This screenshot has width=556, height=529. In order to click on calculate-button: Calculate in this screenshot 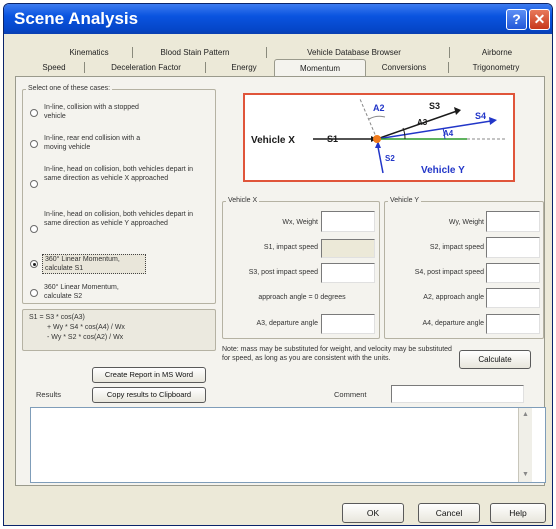, I will do `click(495, 359)`.